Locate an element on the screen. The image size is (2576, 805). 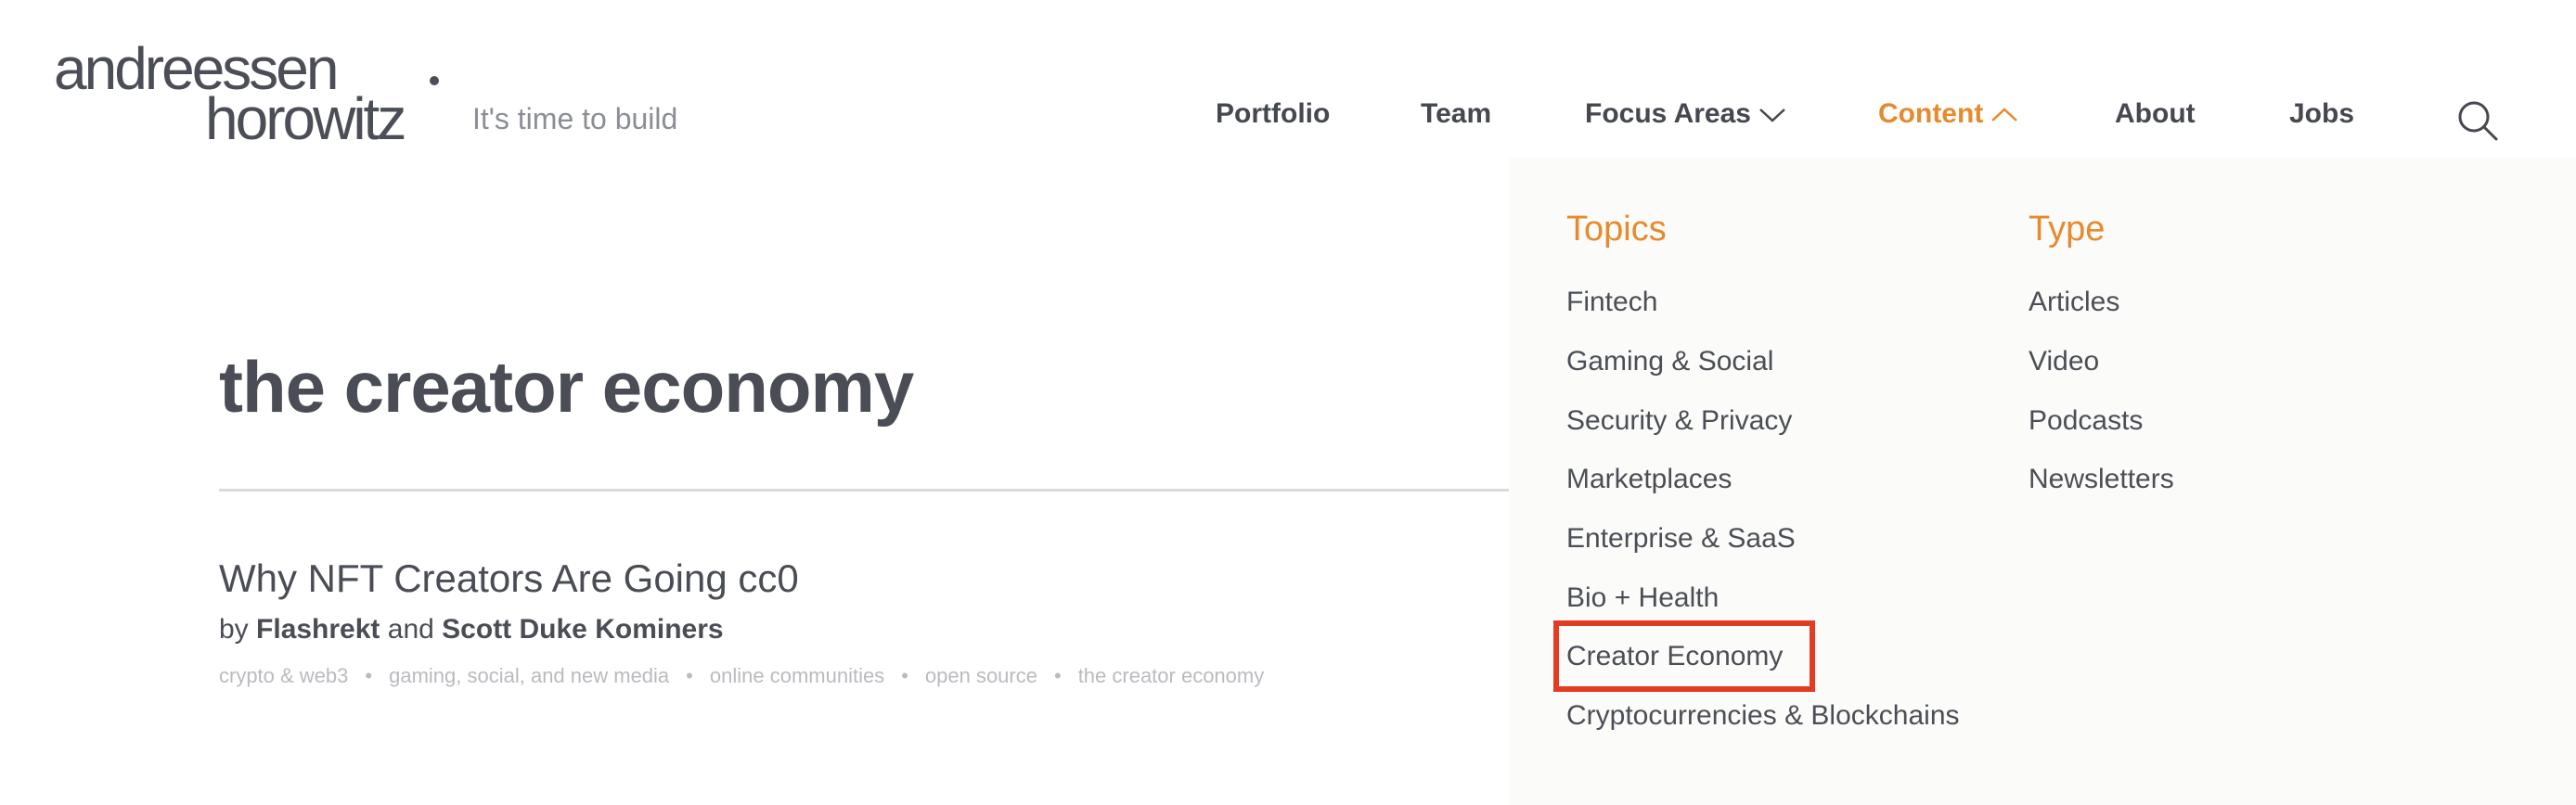
topic-security-privacy: Security & Privacy is located at coordinates (1679, 421).